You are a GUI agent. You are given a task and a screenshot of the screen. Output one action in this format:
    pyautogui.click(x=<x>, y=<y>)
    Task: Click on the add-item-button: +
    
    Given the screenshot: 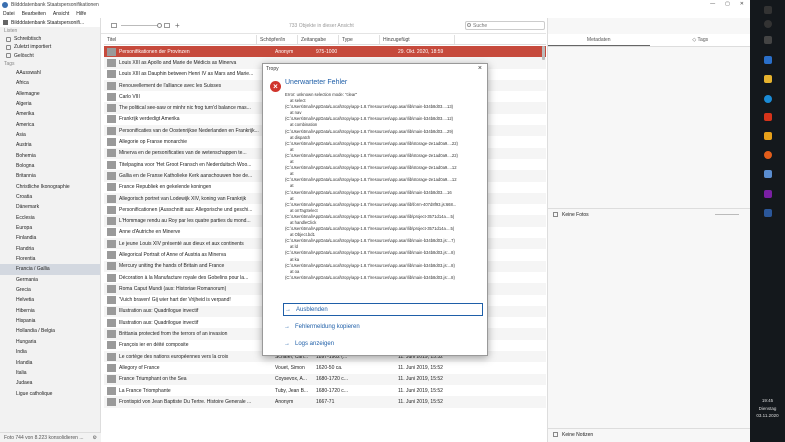 What is the action you would take?
    pyautogui.click(x=177, y=25)
    